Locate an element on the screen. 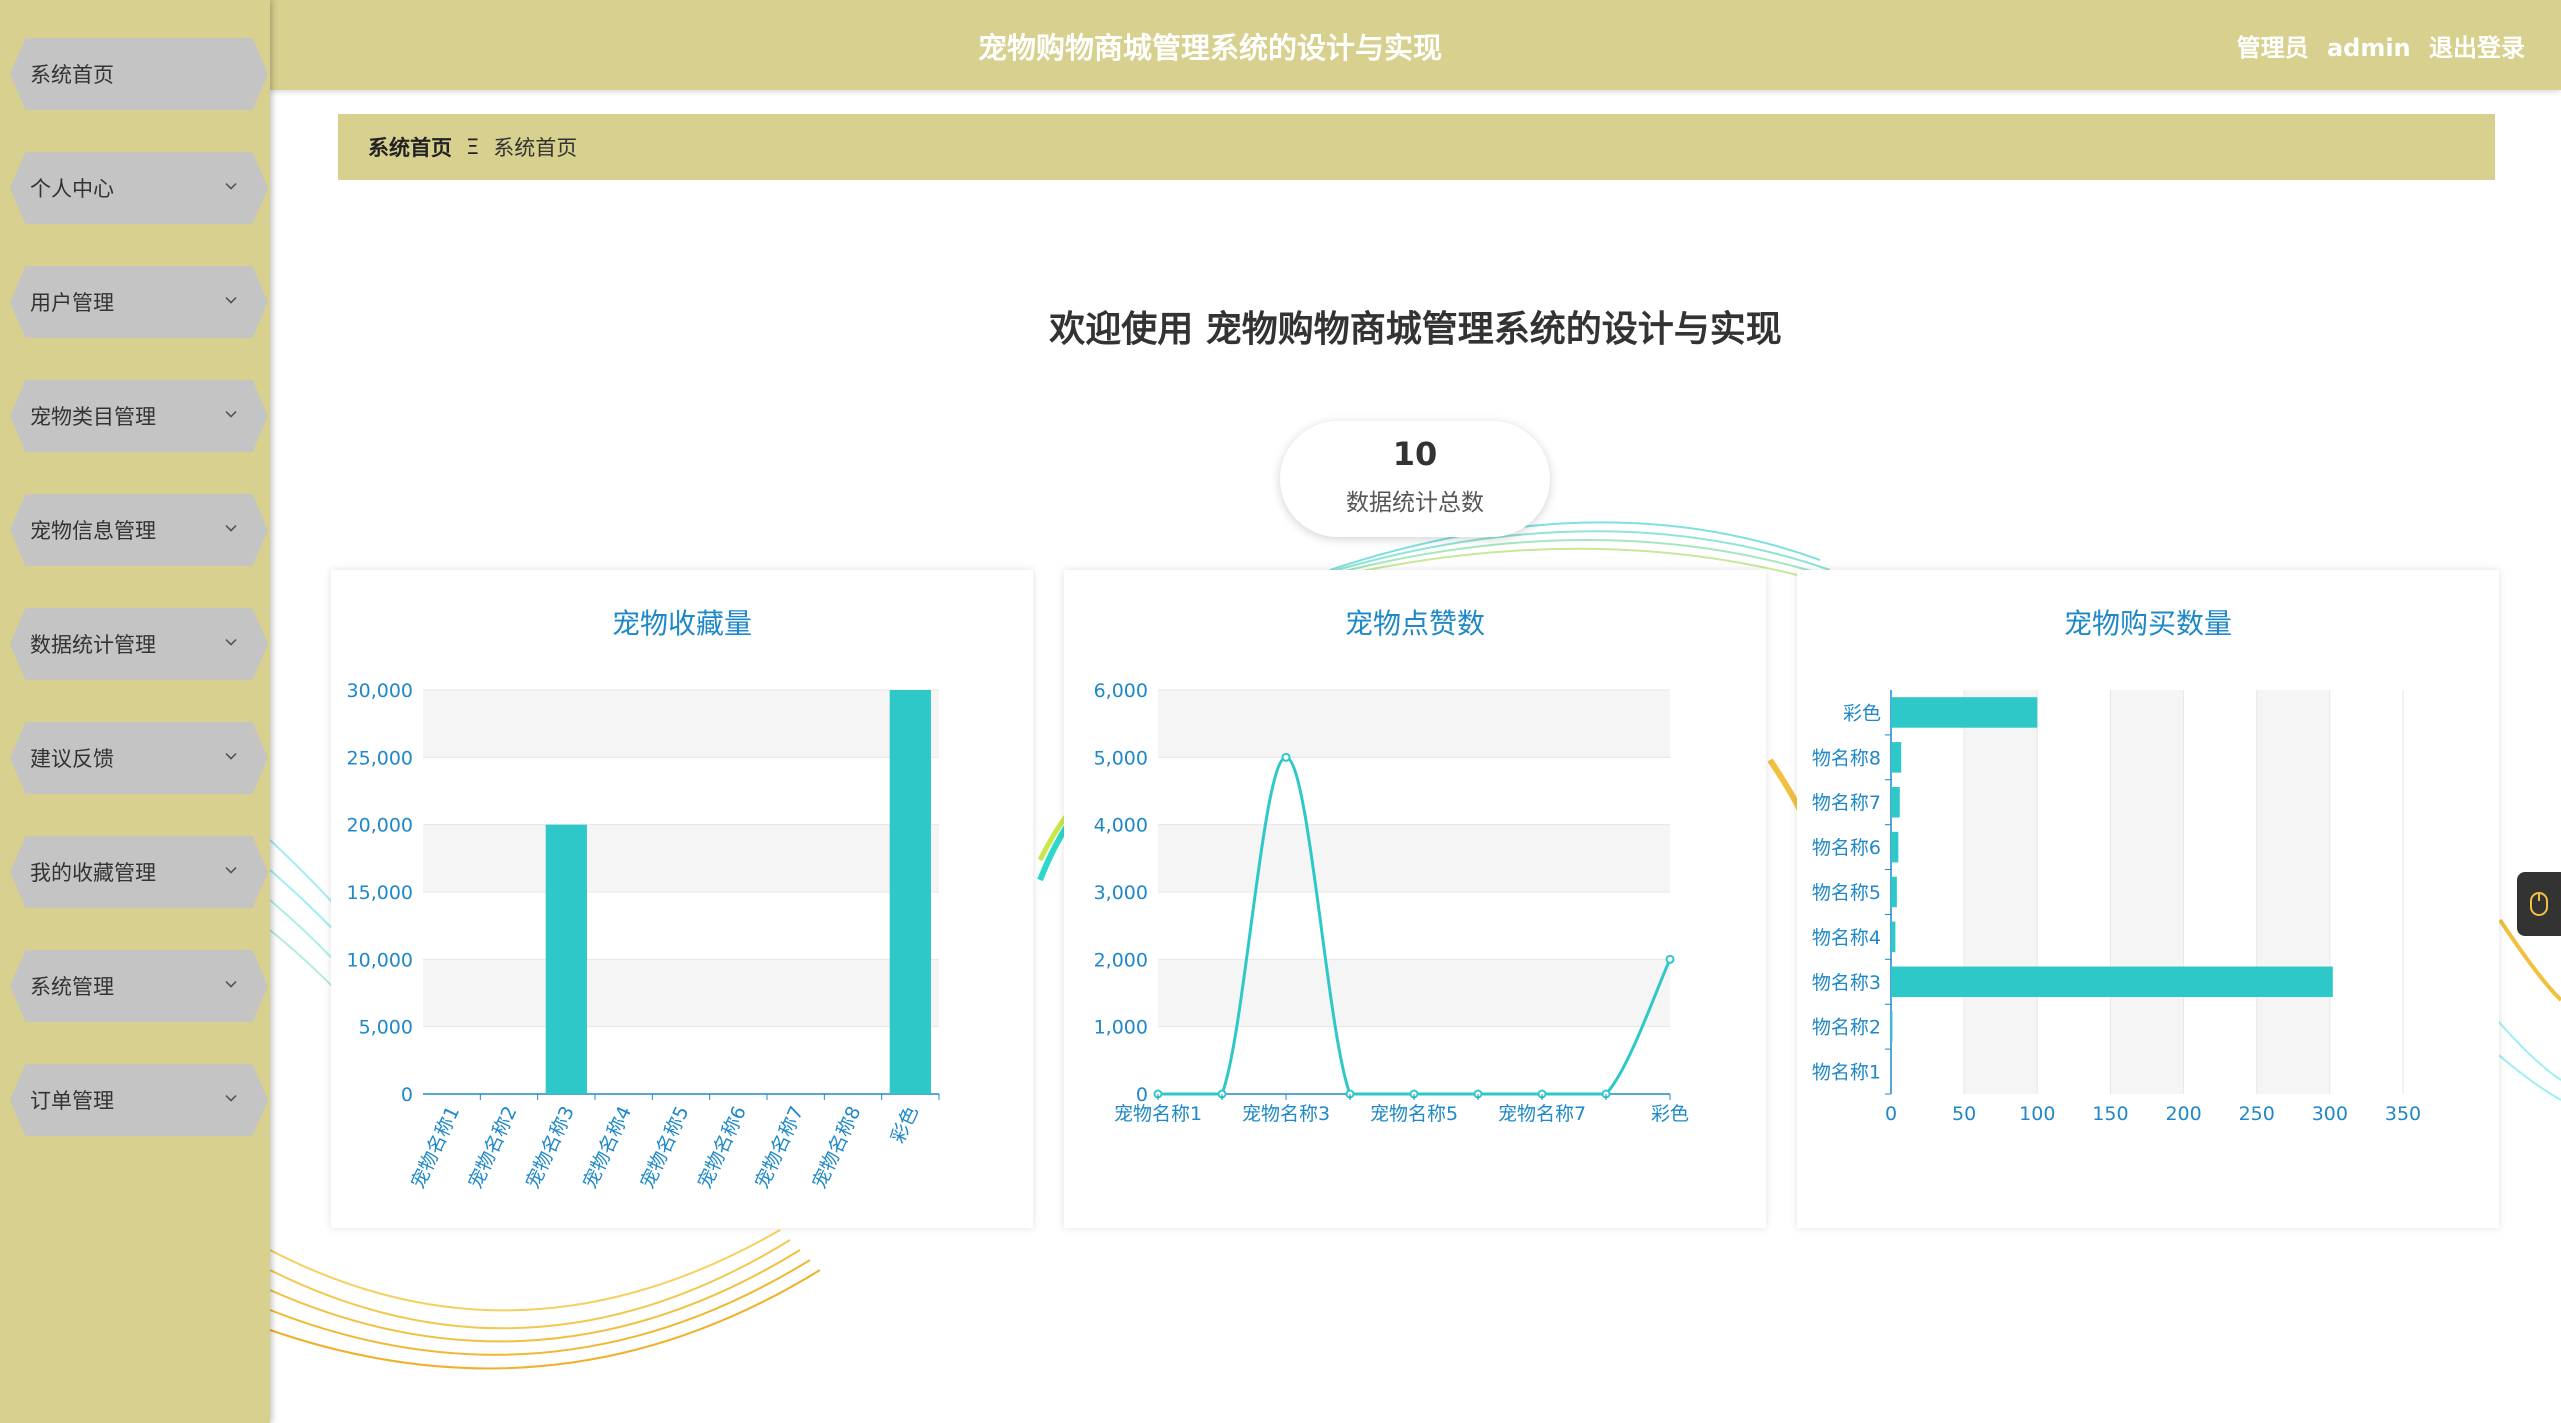 This screenshot has height=1423, width=2561. sidebar-item-label: 订单管理 is located at coordinates (72, 1101).